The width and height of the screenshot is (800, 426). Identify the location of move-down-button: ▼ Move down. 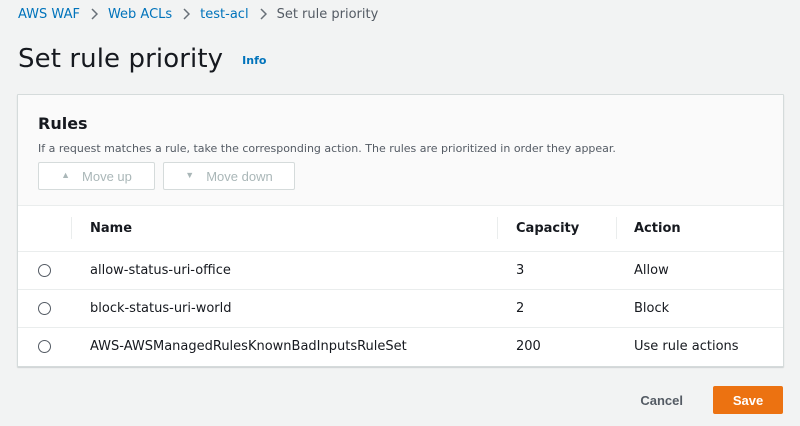
(229, 176).